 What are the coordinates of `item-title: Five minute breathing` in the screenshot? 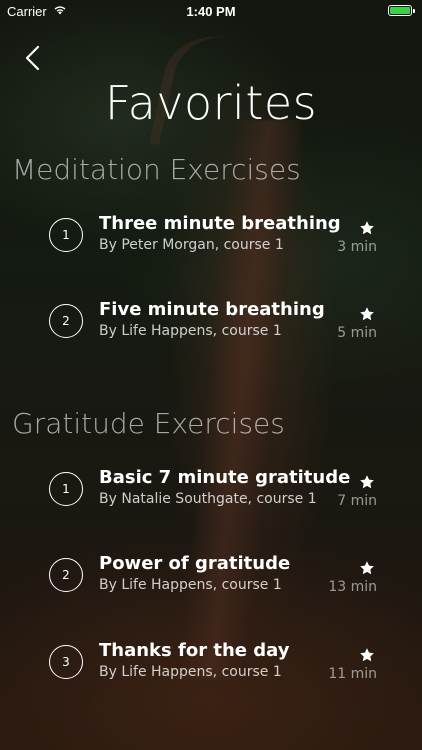 It's located at (212, 309).